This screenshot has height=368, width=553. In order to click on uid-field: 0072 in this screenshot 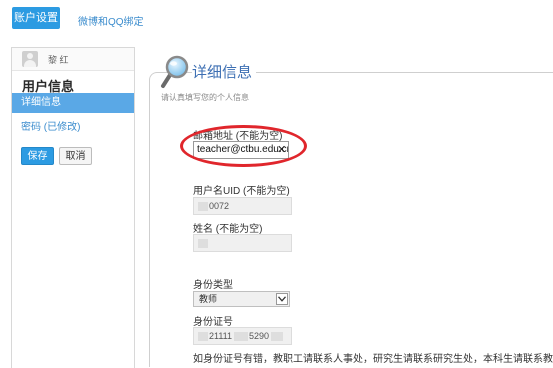, I will do `click(242, 206)`.